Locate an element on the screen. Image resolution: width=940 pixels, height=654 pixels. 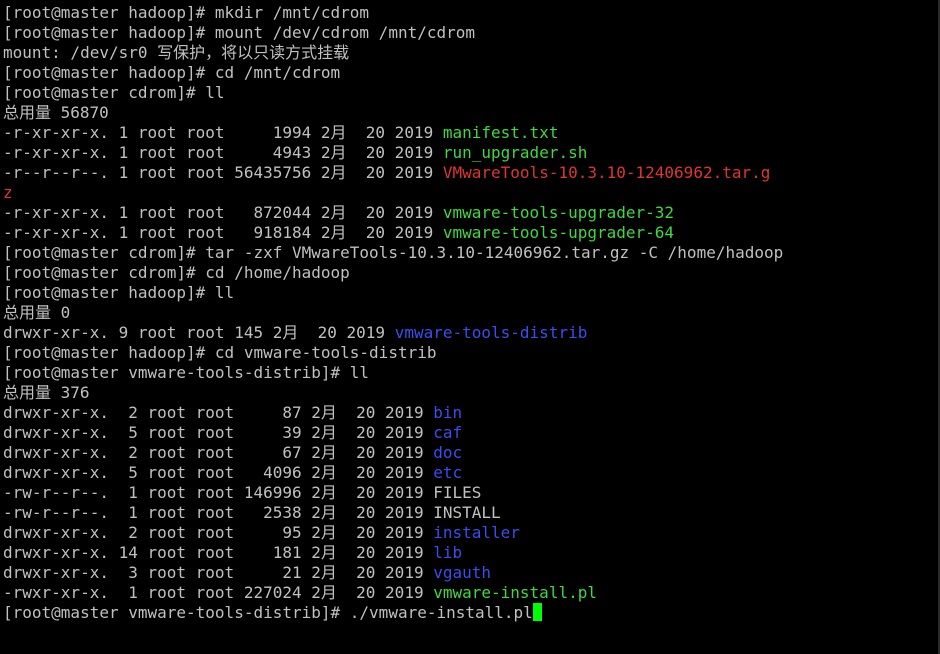
terminal-text: [root@master cdrom]# cd /home/hadoop is located at coordinates (176, 272).